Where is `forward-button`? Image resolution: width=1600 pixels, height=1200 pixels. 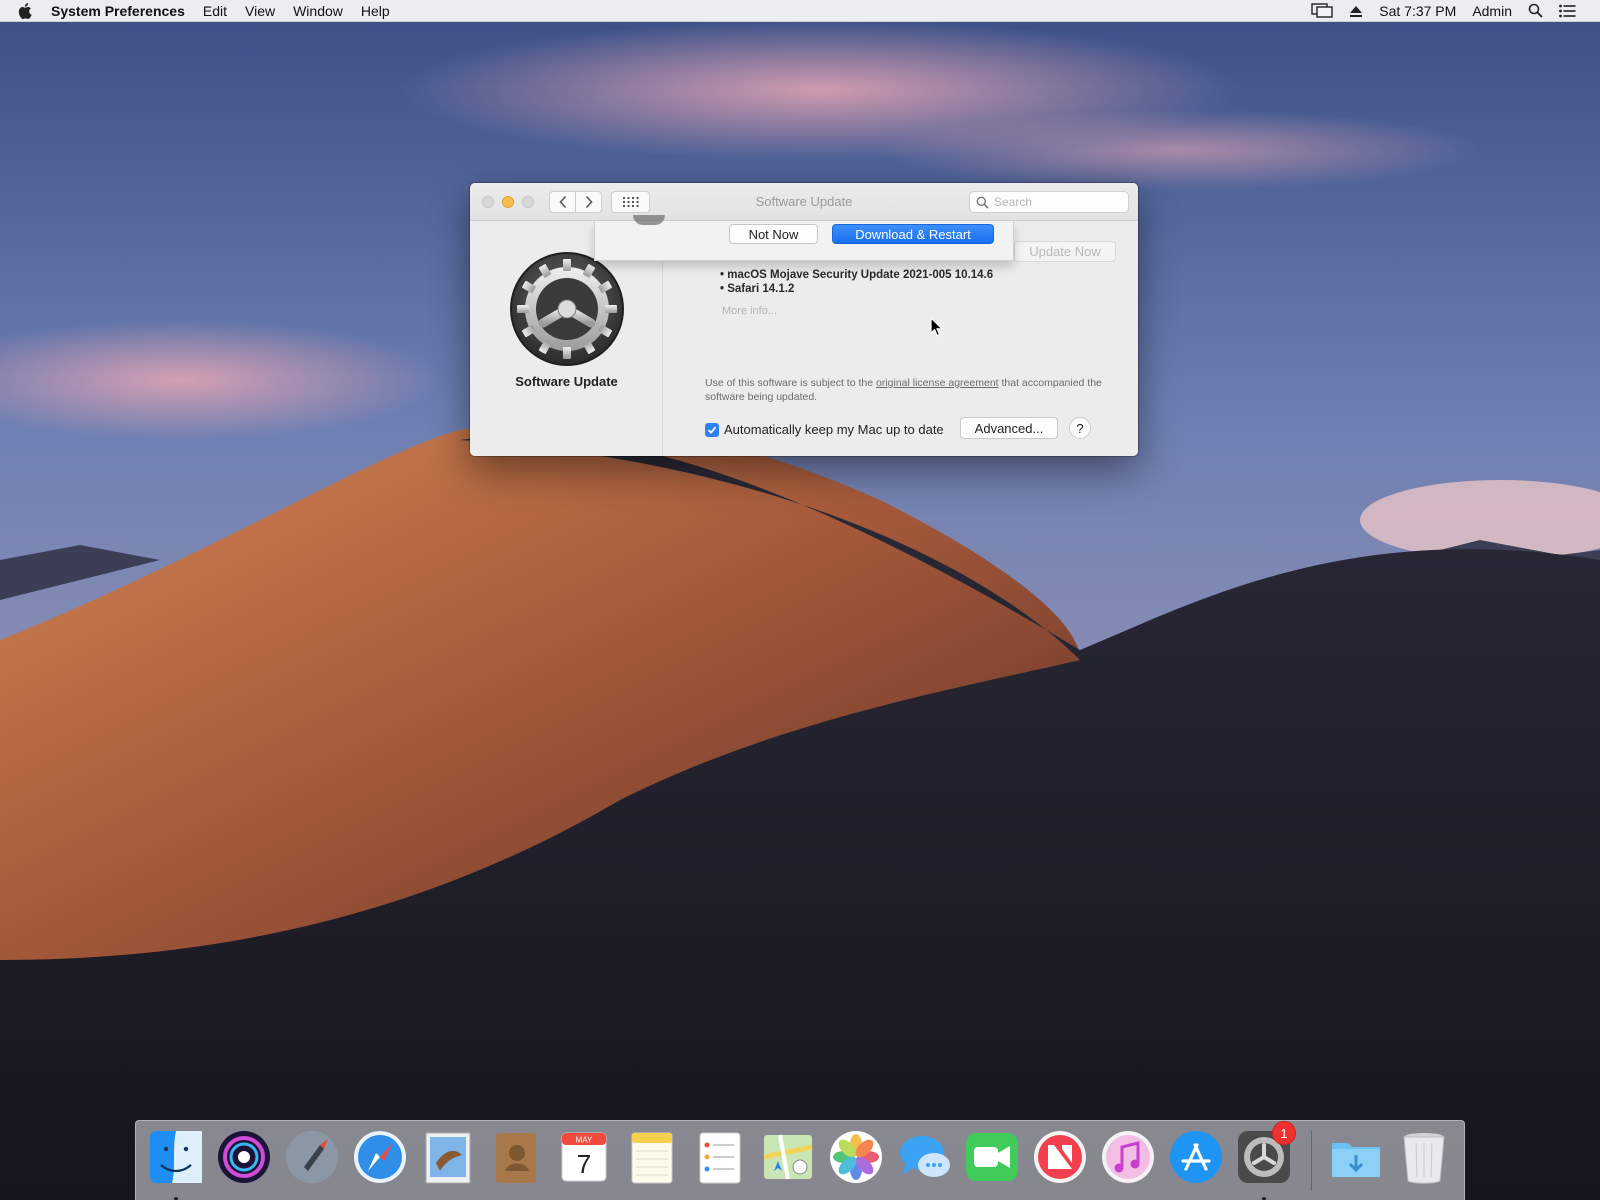 forward-button is located at coordinates (588, 202).